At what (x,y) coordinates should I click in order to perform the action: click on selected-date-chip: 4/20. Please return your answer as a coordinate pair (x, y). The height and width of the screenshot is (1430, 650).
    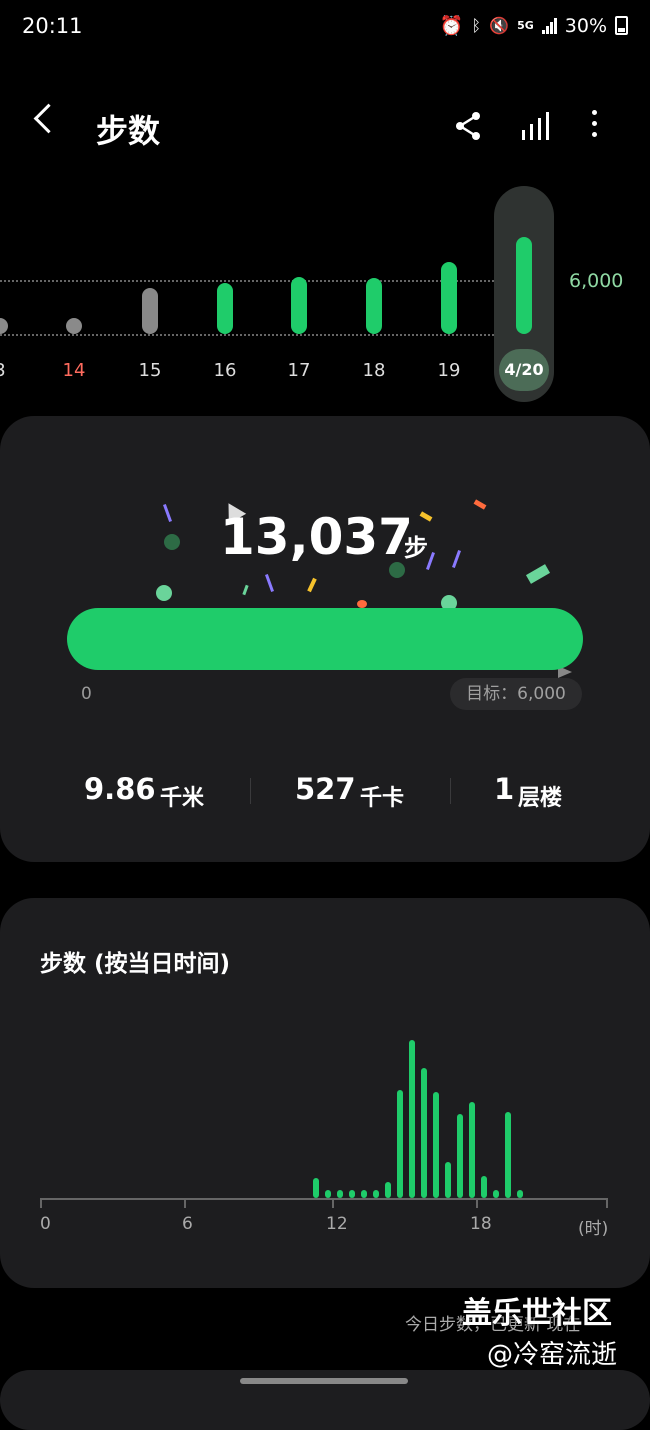
    Looking at the image, I should click on (524, 370).